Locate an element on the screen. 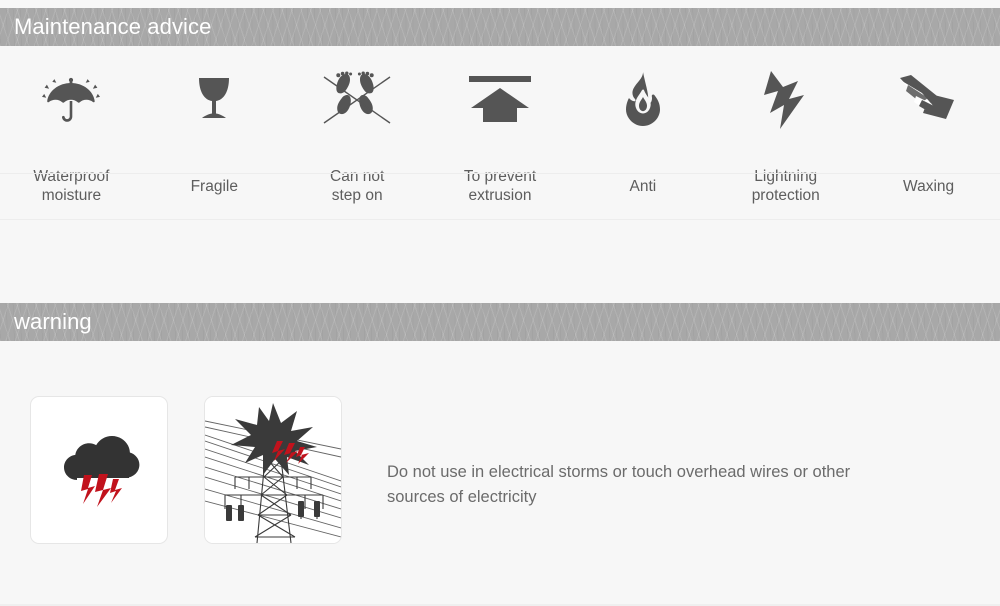 The image size is (1000, 606). maintenance-label-waterproof: Waterproof moisture is located at coordinates (71, 186).